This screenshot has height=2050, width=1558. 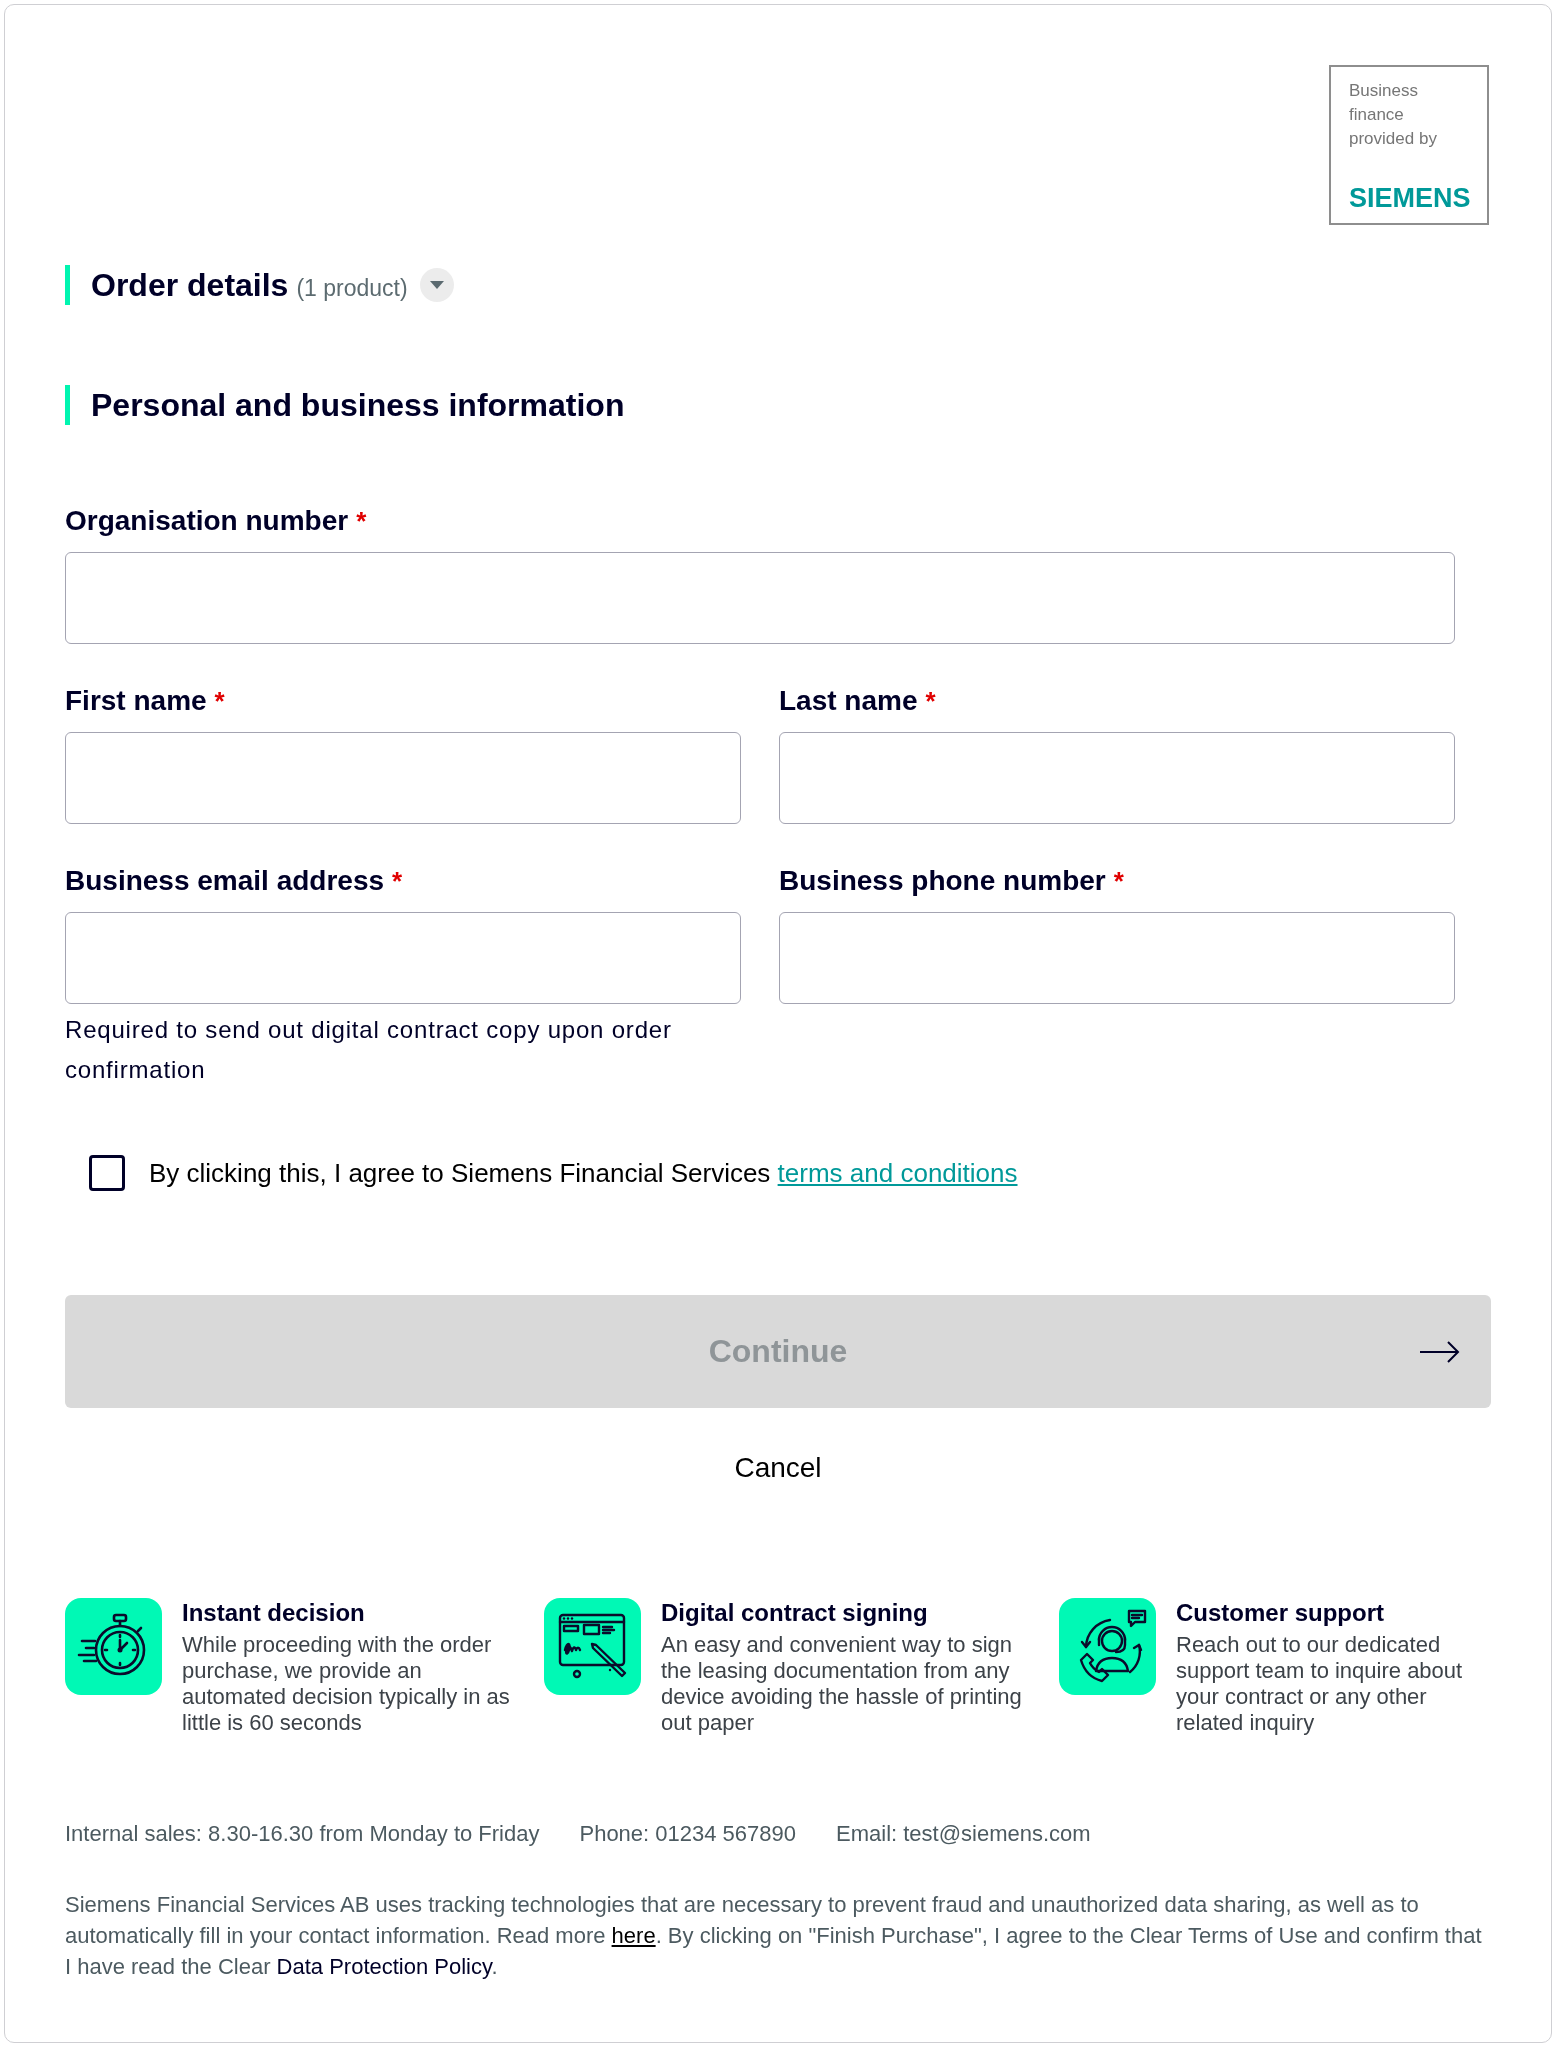 What do you see at coordinates (774, 1936) in the screenshot?
I see `privacy-notice: Siemens Financial Services AB uses tracking technologies that are necessary to prevent fraud and unauthorized data sharing, as well as to automatically fill in your contact information. Read more here. By clicking on "Finish Purchase", I agree to the Clear Terms of Use and confirm that I have read the Clear Data Protection Policy.` at bounding box center [774, 1936].